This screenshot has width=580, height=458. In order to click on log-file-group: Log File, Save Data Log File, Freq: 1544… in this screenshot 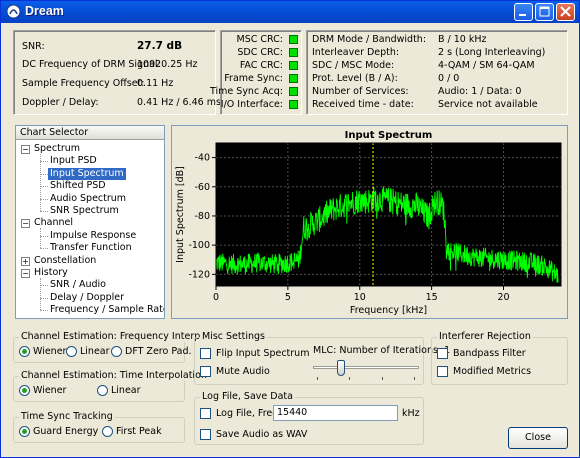, I will do `click(309, 418)`.